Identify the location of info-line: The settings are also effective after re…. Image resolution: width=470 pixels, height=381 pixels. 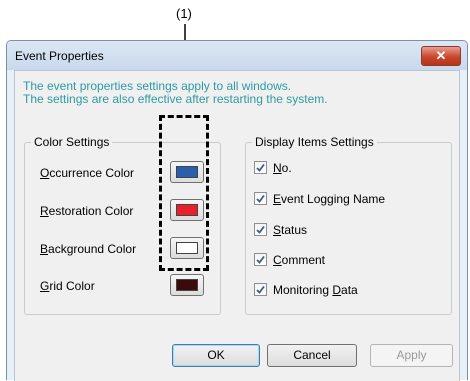
(175, 99).